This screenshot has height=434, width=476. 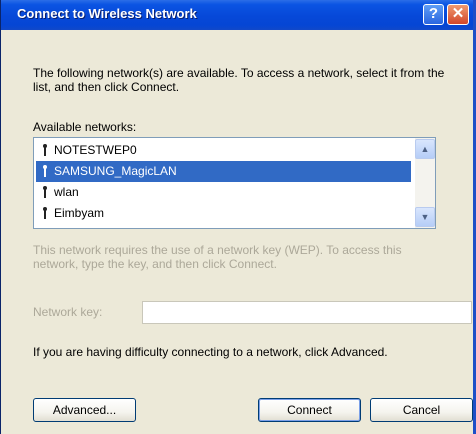 What do you see at coordinates (237, 15) in the screenshot?
I see `title-bar: Connect to Wireless Network ? ✕` at bounding box center [237, 15].